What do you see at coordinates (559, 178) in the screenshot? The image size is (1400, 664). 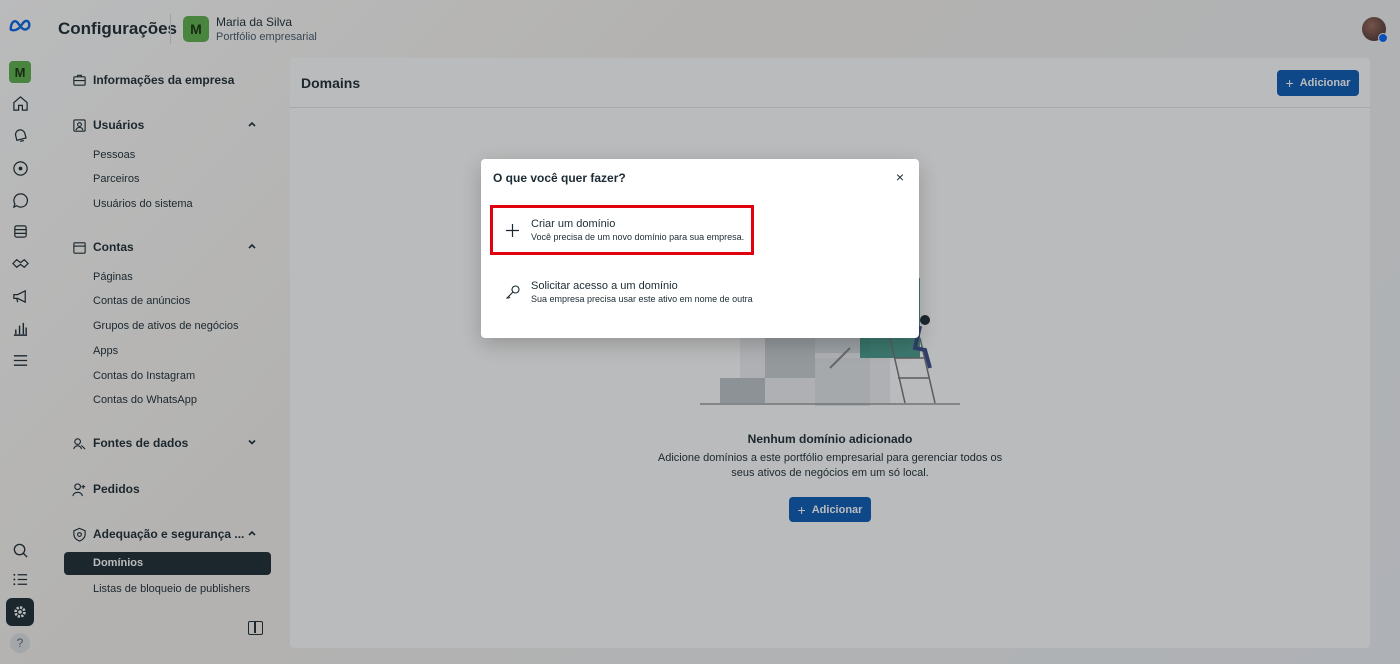 I see `dialog-title: O que você quer fazer?` at bounding box center [559, 178].